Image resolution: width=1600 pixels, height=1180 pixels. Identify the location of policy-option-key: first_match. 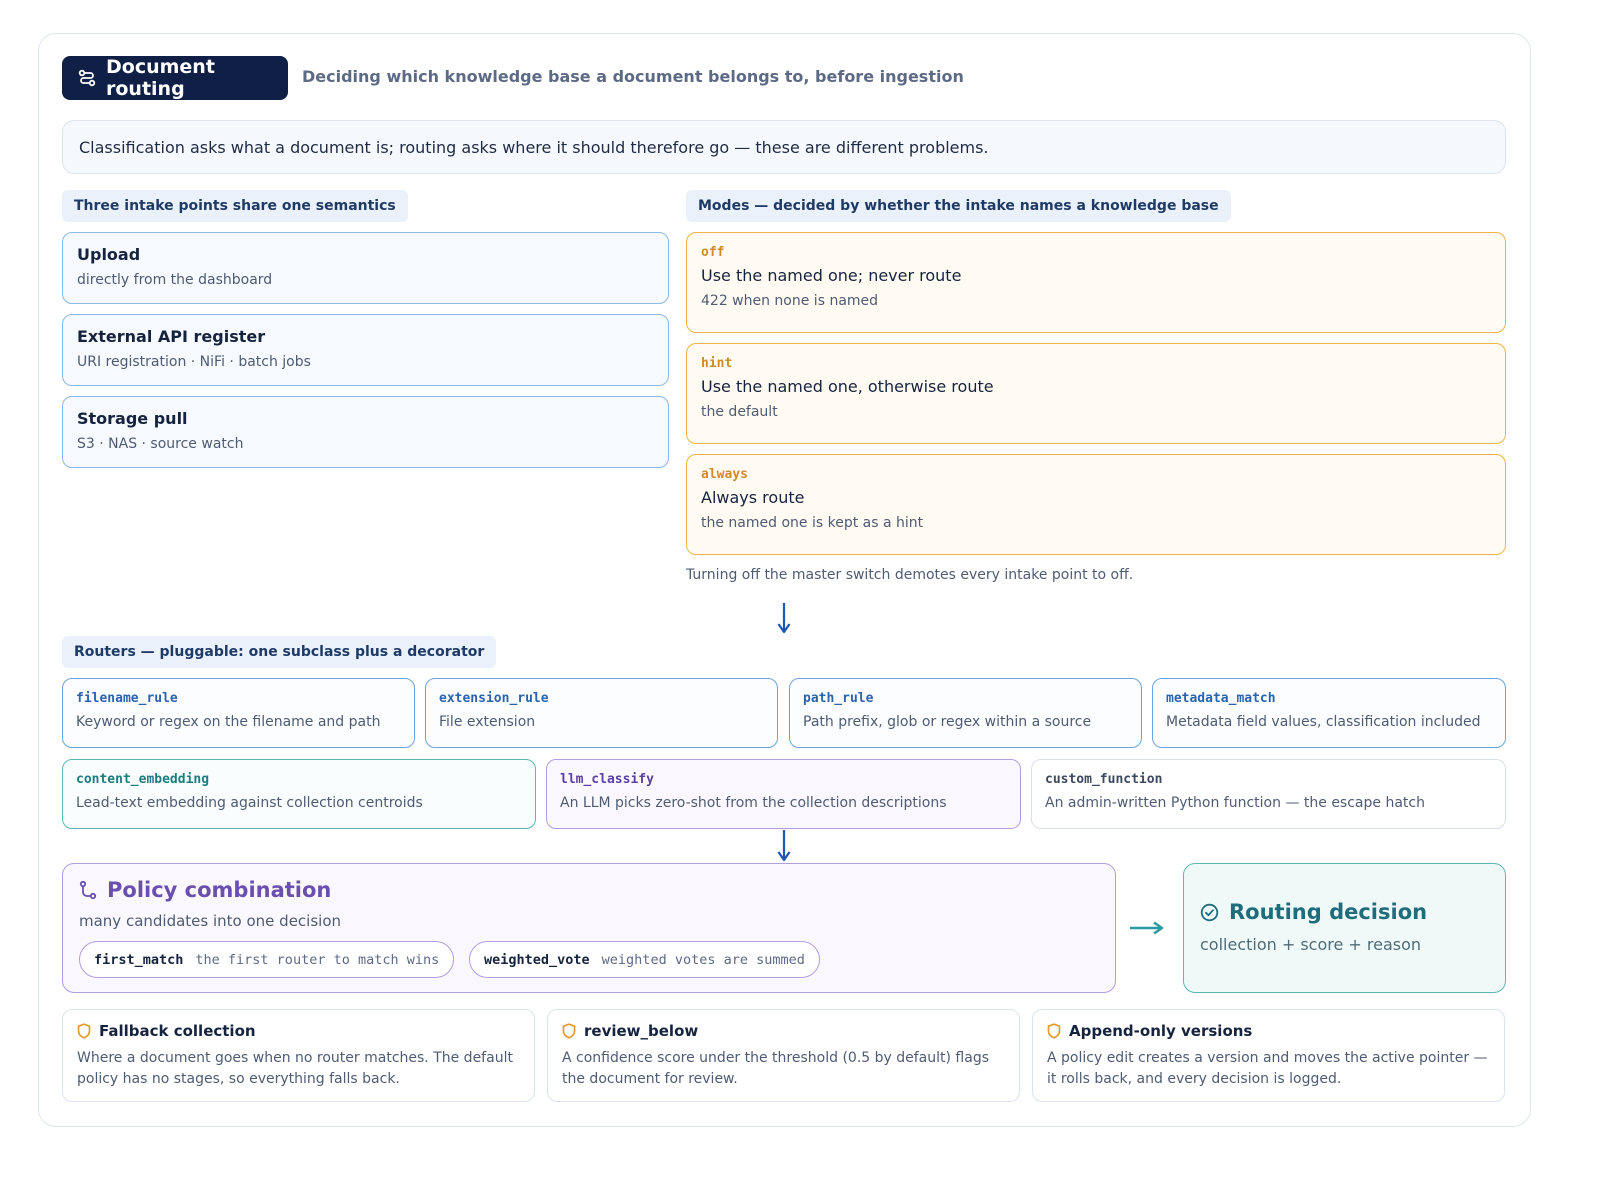
(139, 959).